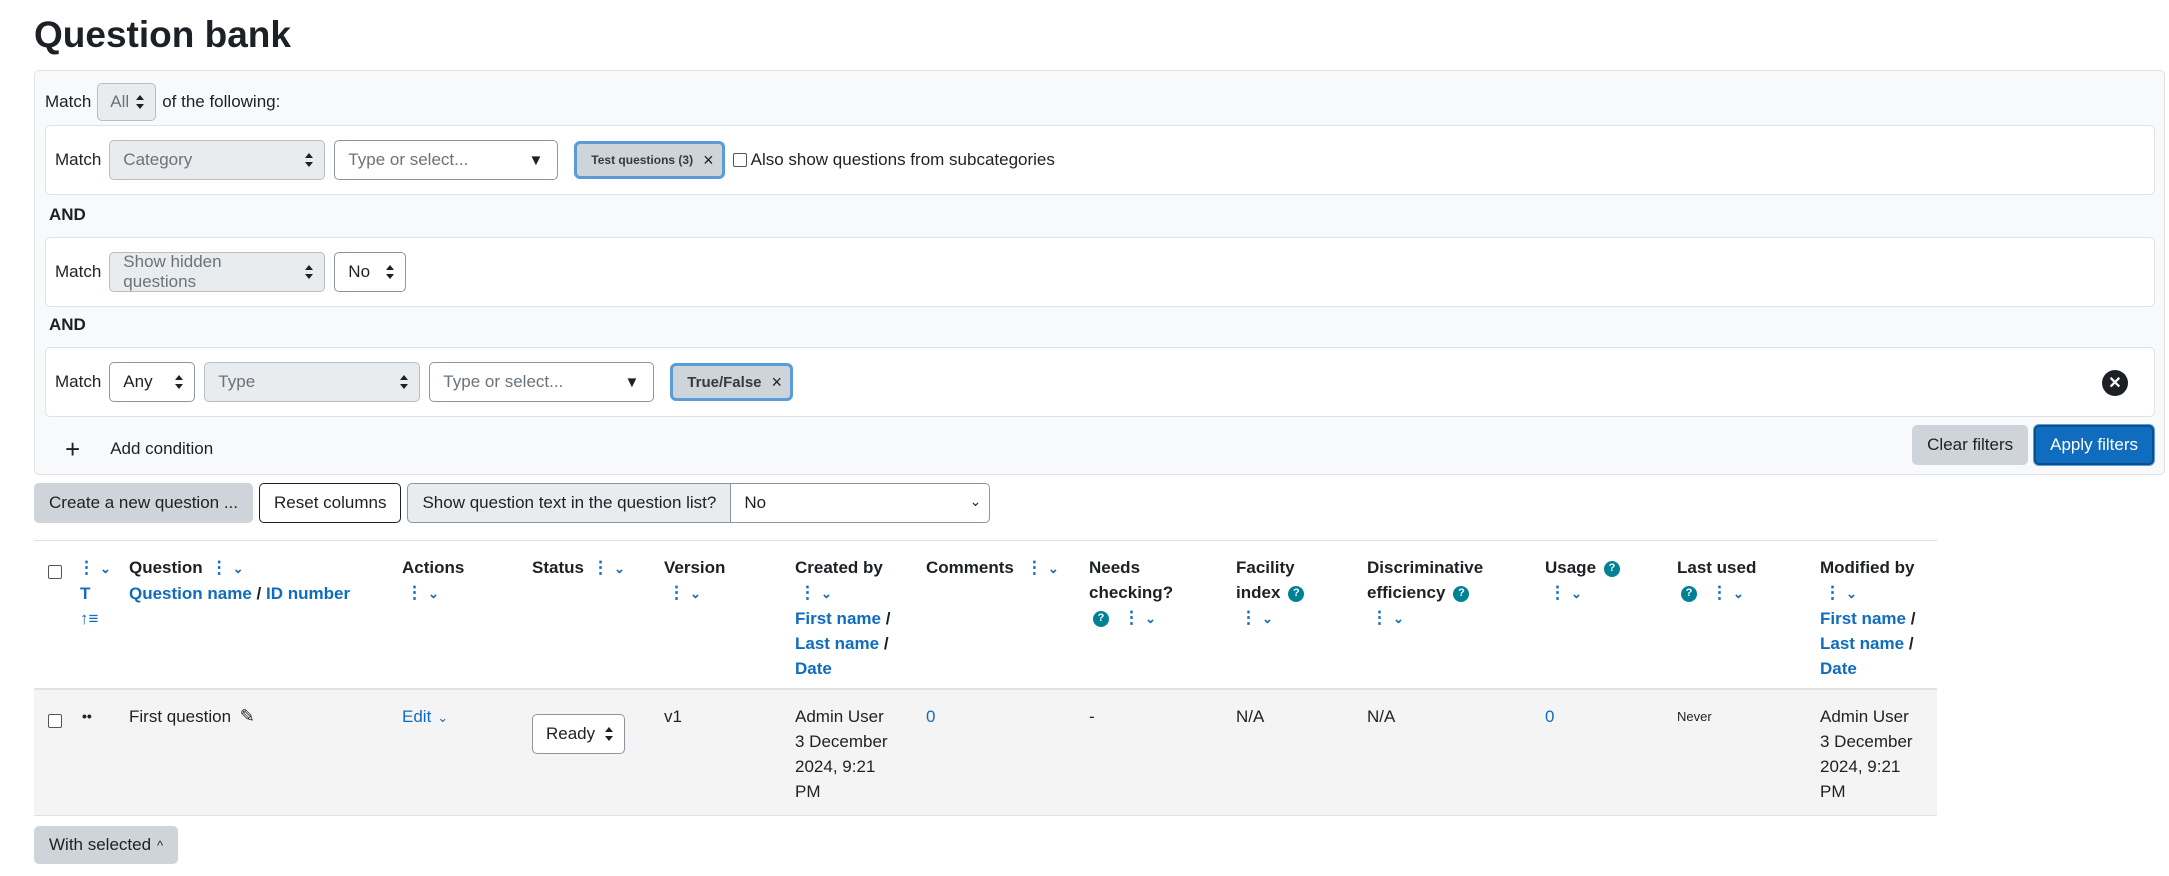  What do you see at coordinates (416, 716) in the screenshot?
I see `edit-action-link: Edit` at bounding box center [416, 716].